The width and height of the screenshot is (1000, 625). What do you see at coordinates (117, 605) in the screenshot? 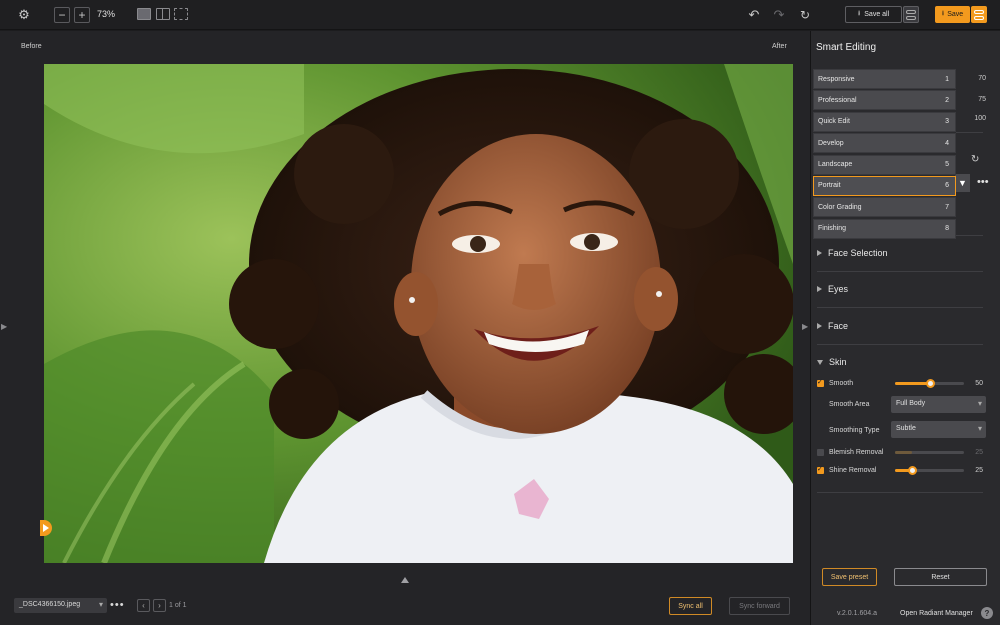
I see `file-more-icon: •••` at bounding box center [117, 605].